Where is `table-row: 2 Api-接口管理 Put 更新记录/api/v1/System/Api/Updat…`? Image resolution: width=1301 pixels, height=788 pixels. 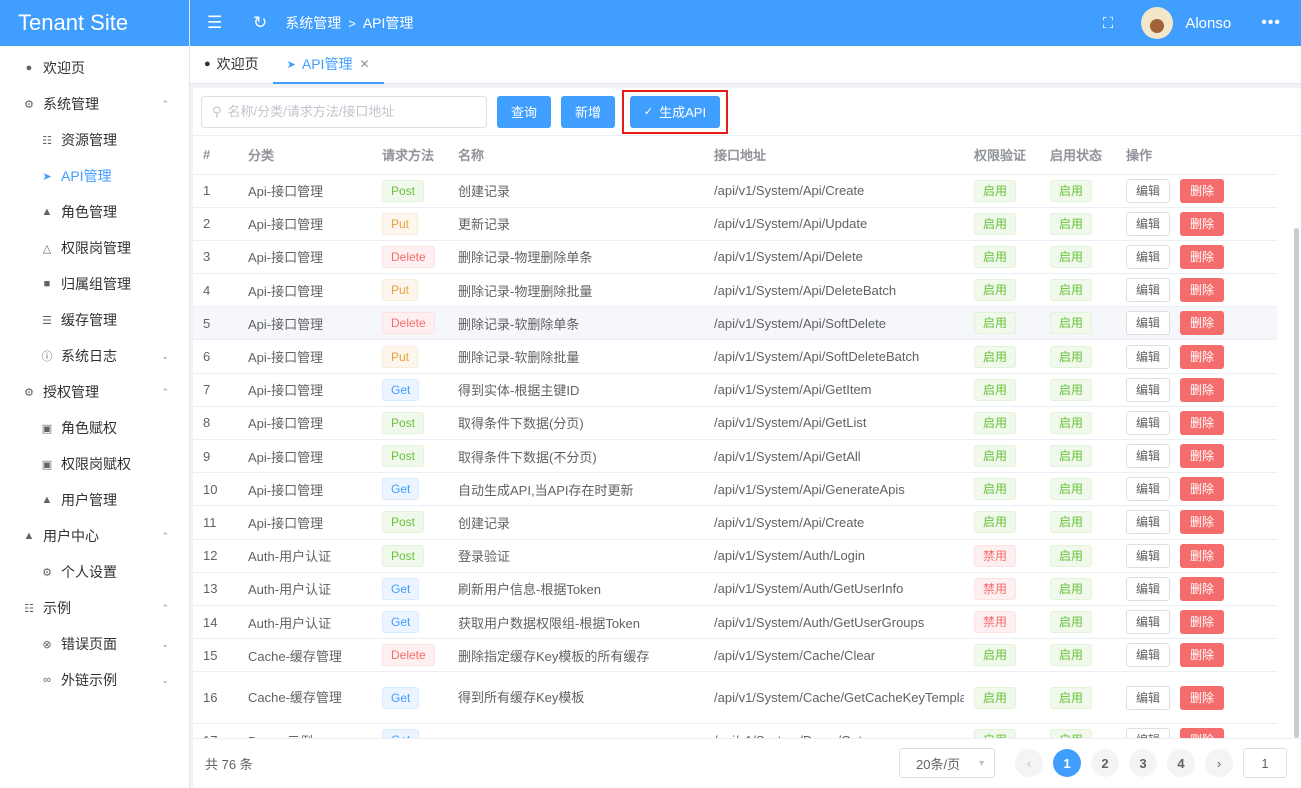
table-row: 2 Api-接口管理 Put 更新记录/api/v1/System/Api/Updat… is located at coordinates (735, 224).